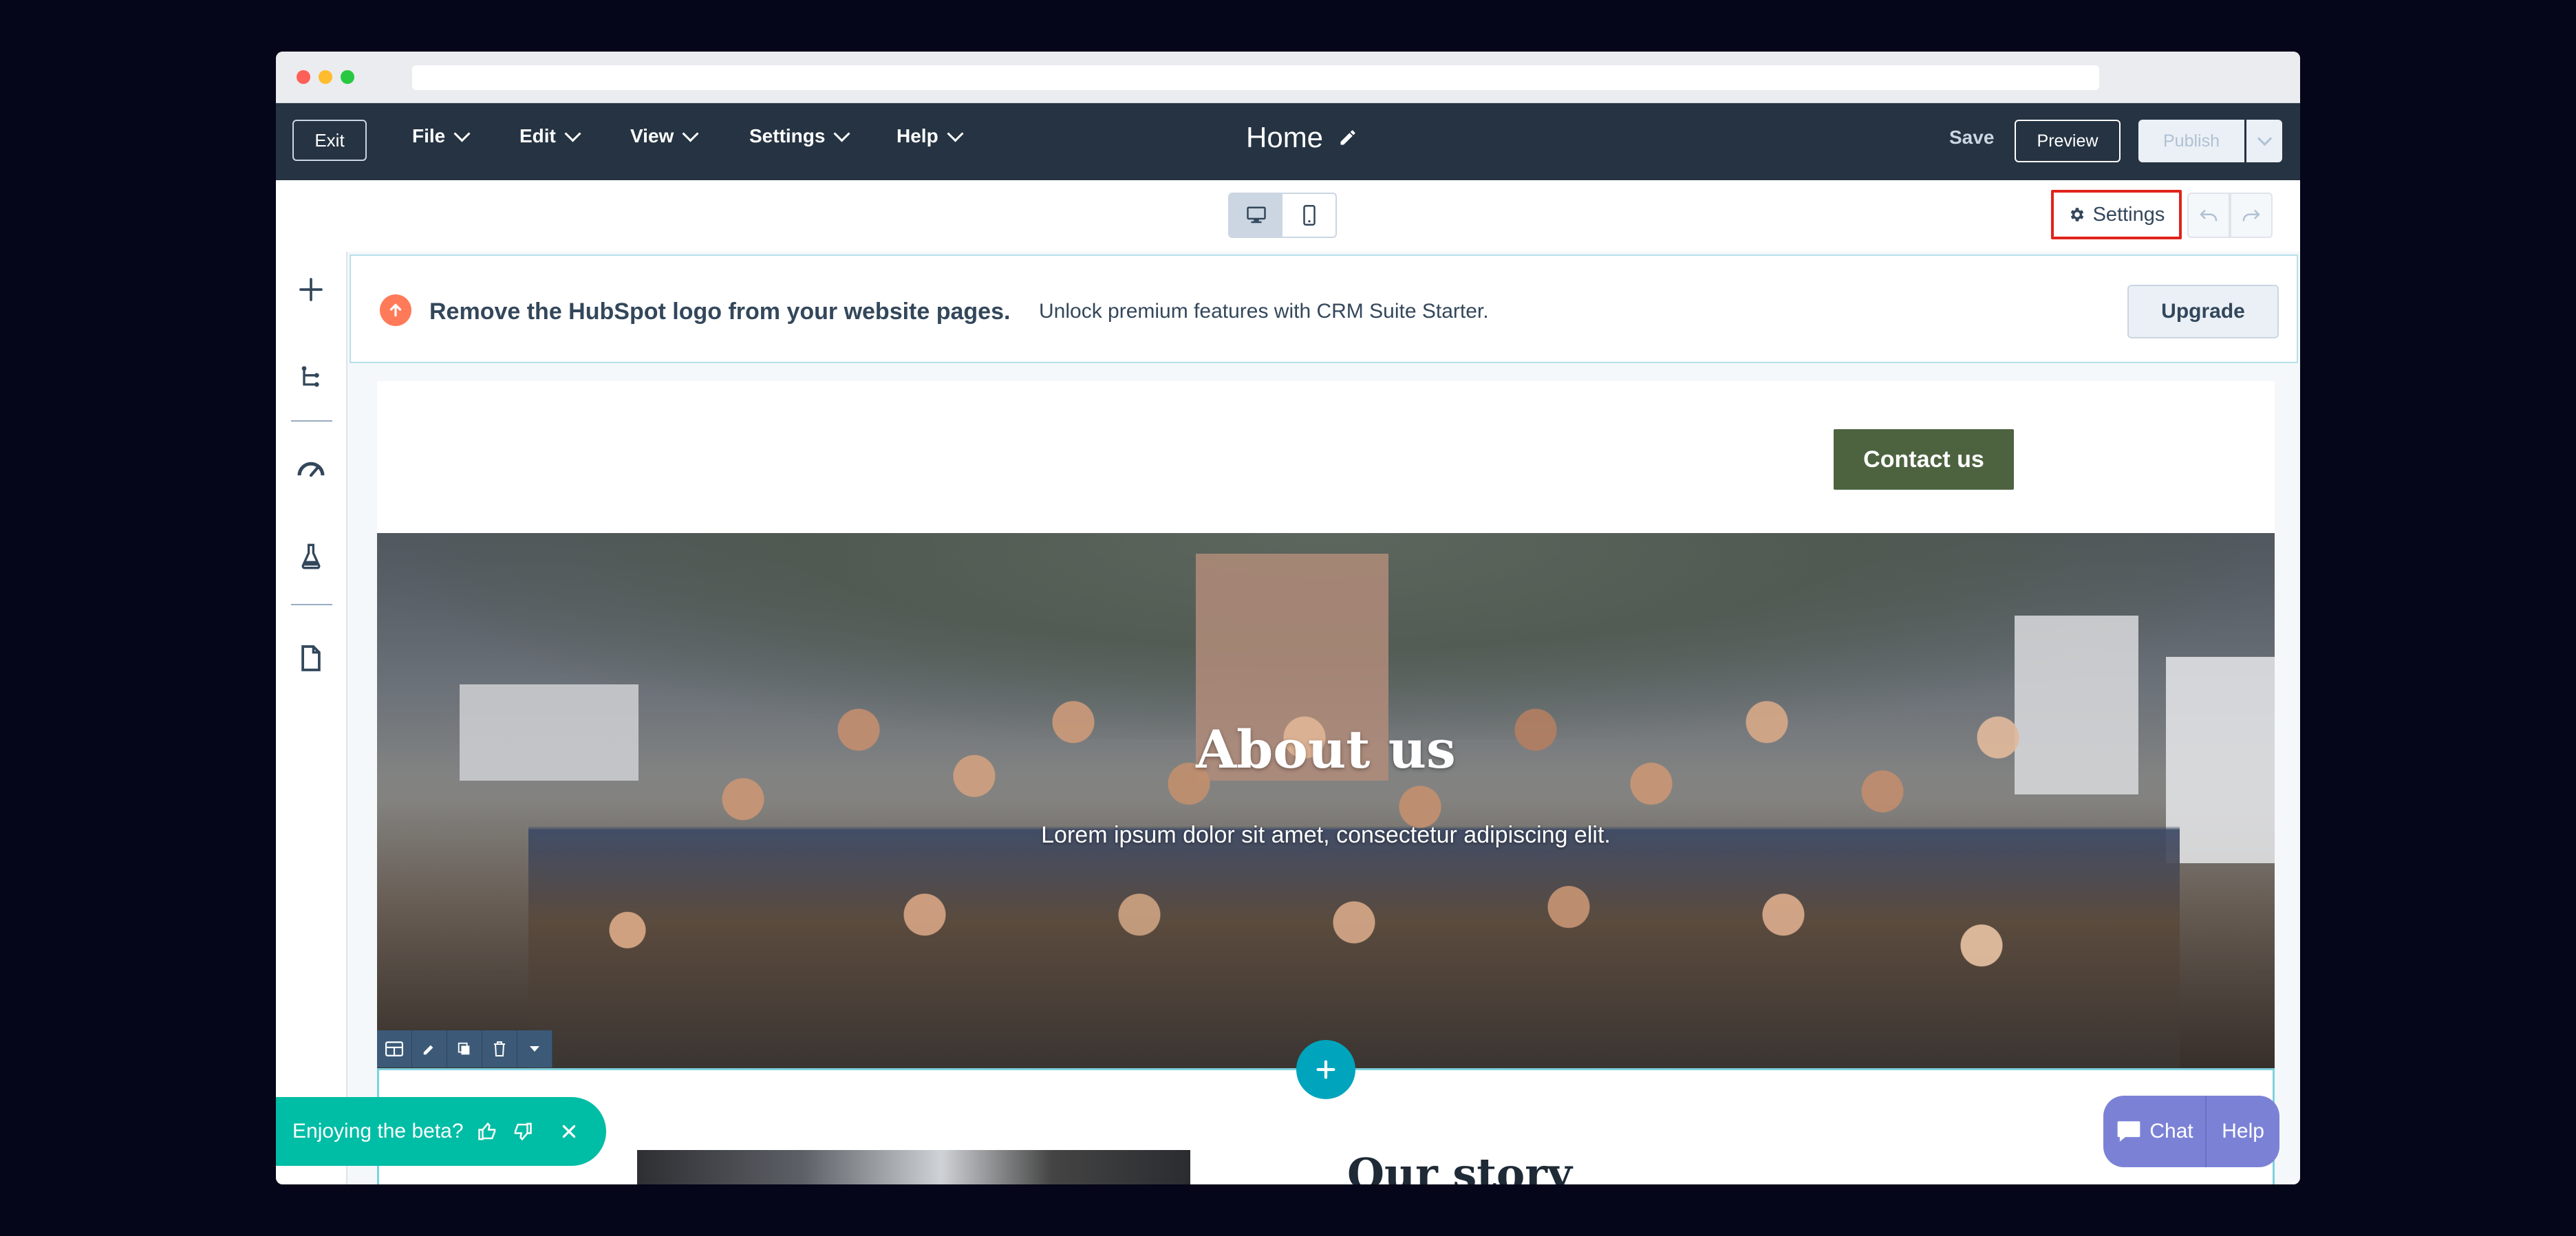  What do you see at coordinates (522, 1131) in the screenshot?
I see `thumbs-down-icon` at bounding box center [522, 1131].